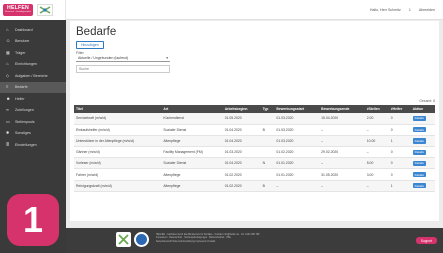 This screenshot has height=253, width=443. I want to click on logo-subtext: Ehrenamt · Freiwilligenarbeit, so click(18, 12).